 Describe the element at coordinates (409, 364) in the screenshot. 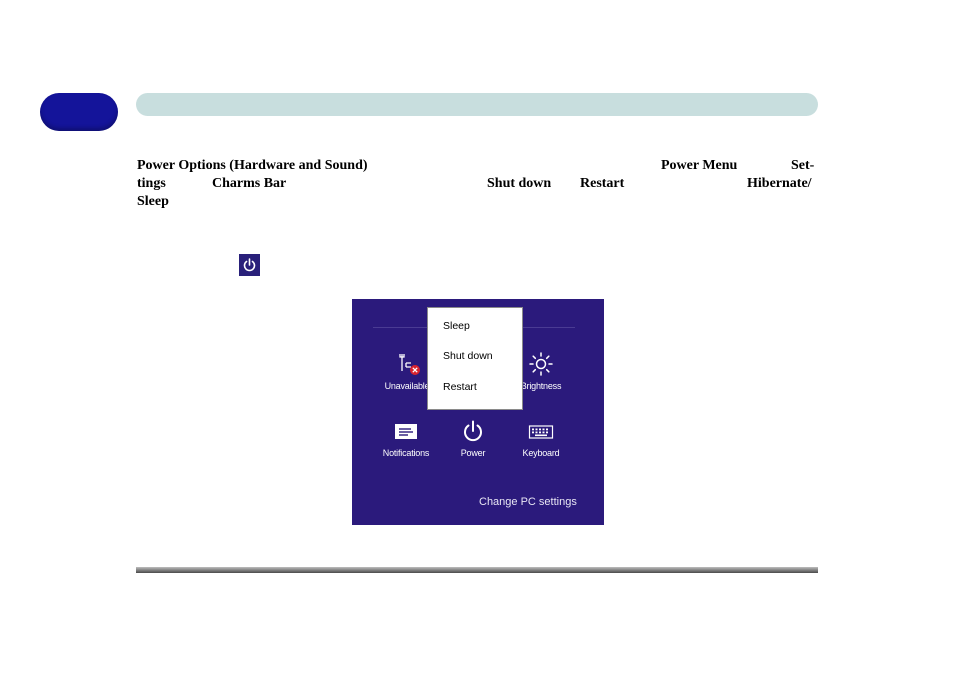

I see `network-unavailable-icon` at that location.